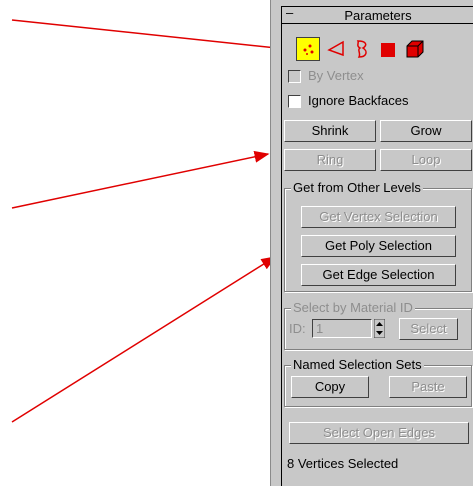  What do you see at coordinates (294, 101) in the screenshot?
I see `ignore-backfaces-checkbox` at bounding box center [294, 101].